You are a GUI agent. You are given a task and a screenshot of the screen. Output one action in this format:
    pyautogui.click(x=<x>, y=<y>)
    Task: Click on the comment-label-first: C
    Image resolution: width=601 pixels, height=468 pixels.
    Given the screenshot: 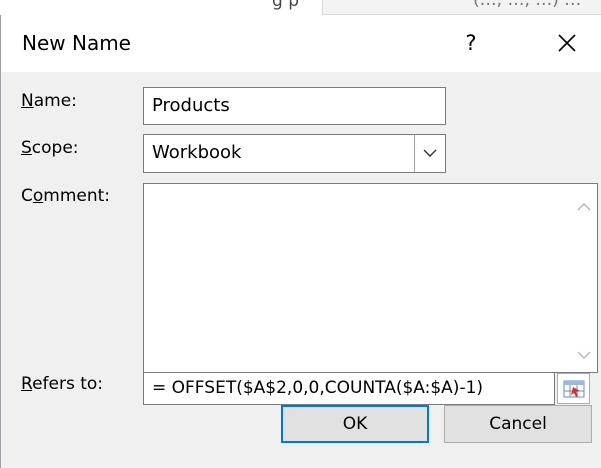 What is the action you would take?
    pyautogui.click(x=27, y=196)
    